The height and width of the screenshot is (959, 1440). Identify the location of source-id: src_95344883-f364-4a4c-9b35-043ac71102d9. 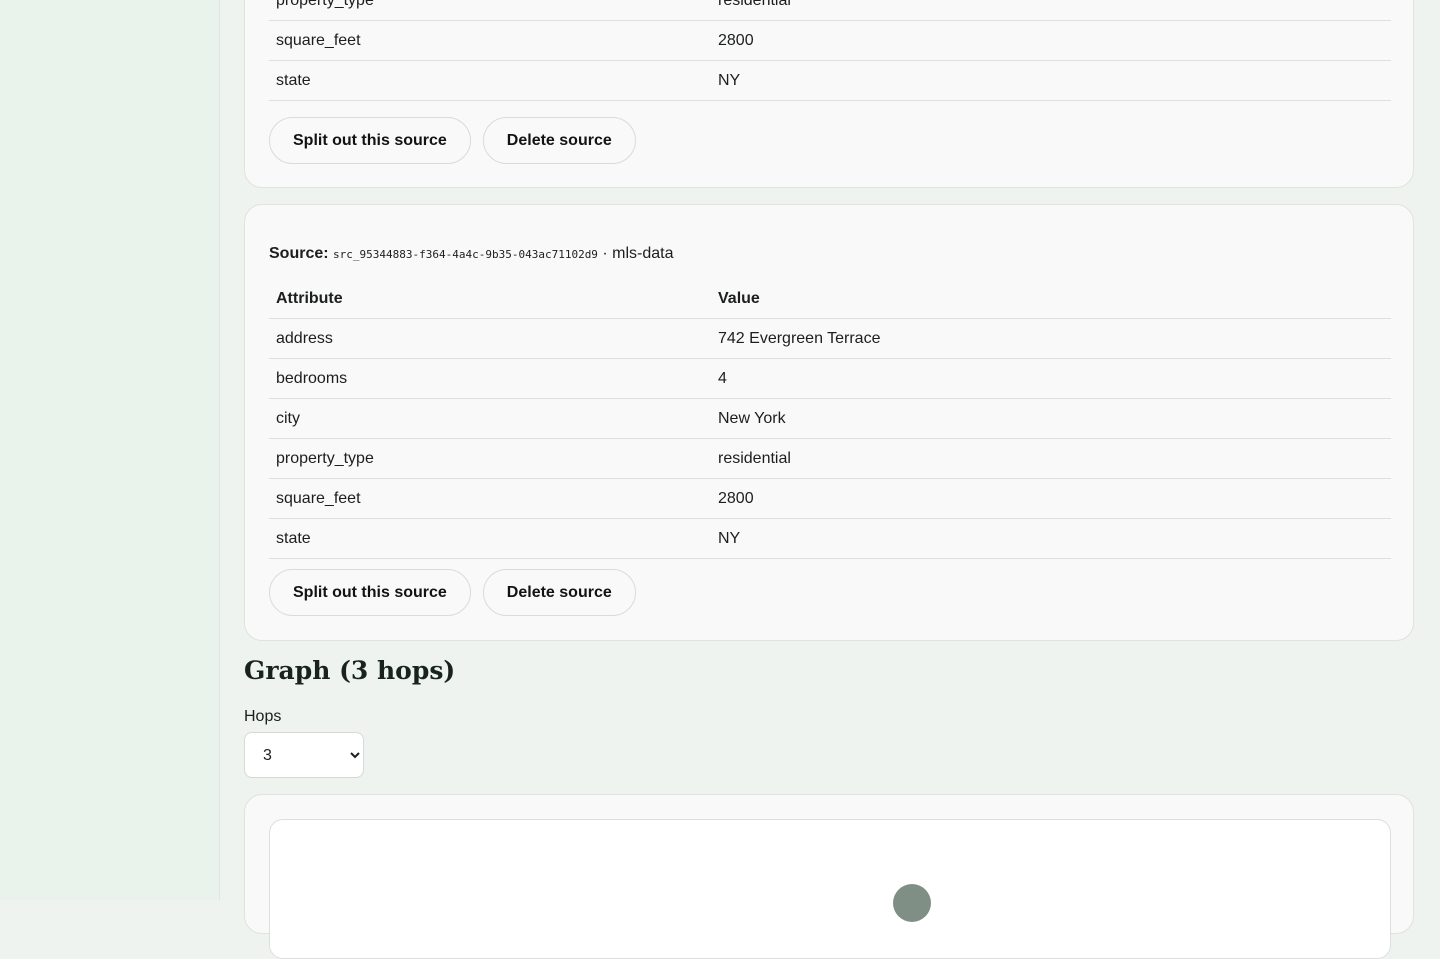
(465, 254).